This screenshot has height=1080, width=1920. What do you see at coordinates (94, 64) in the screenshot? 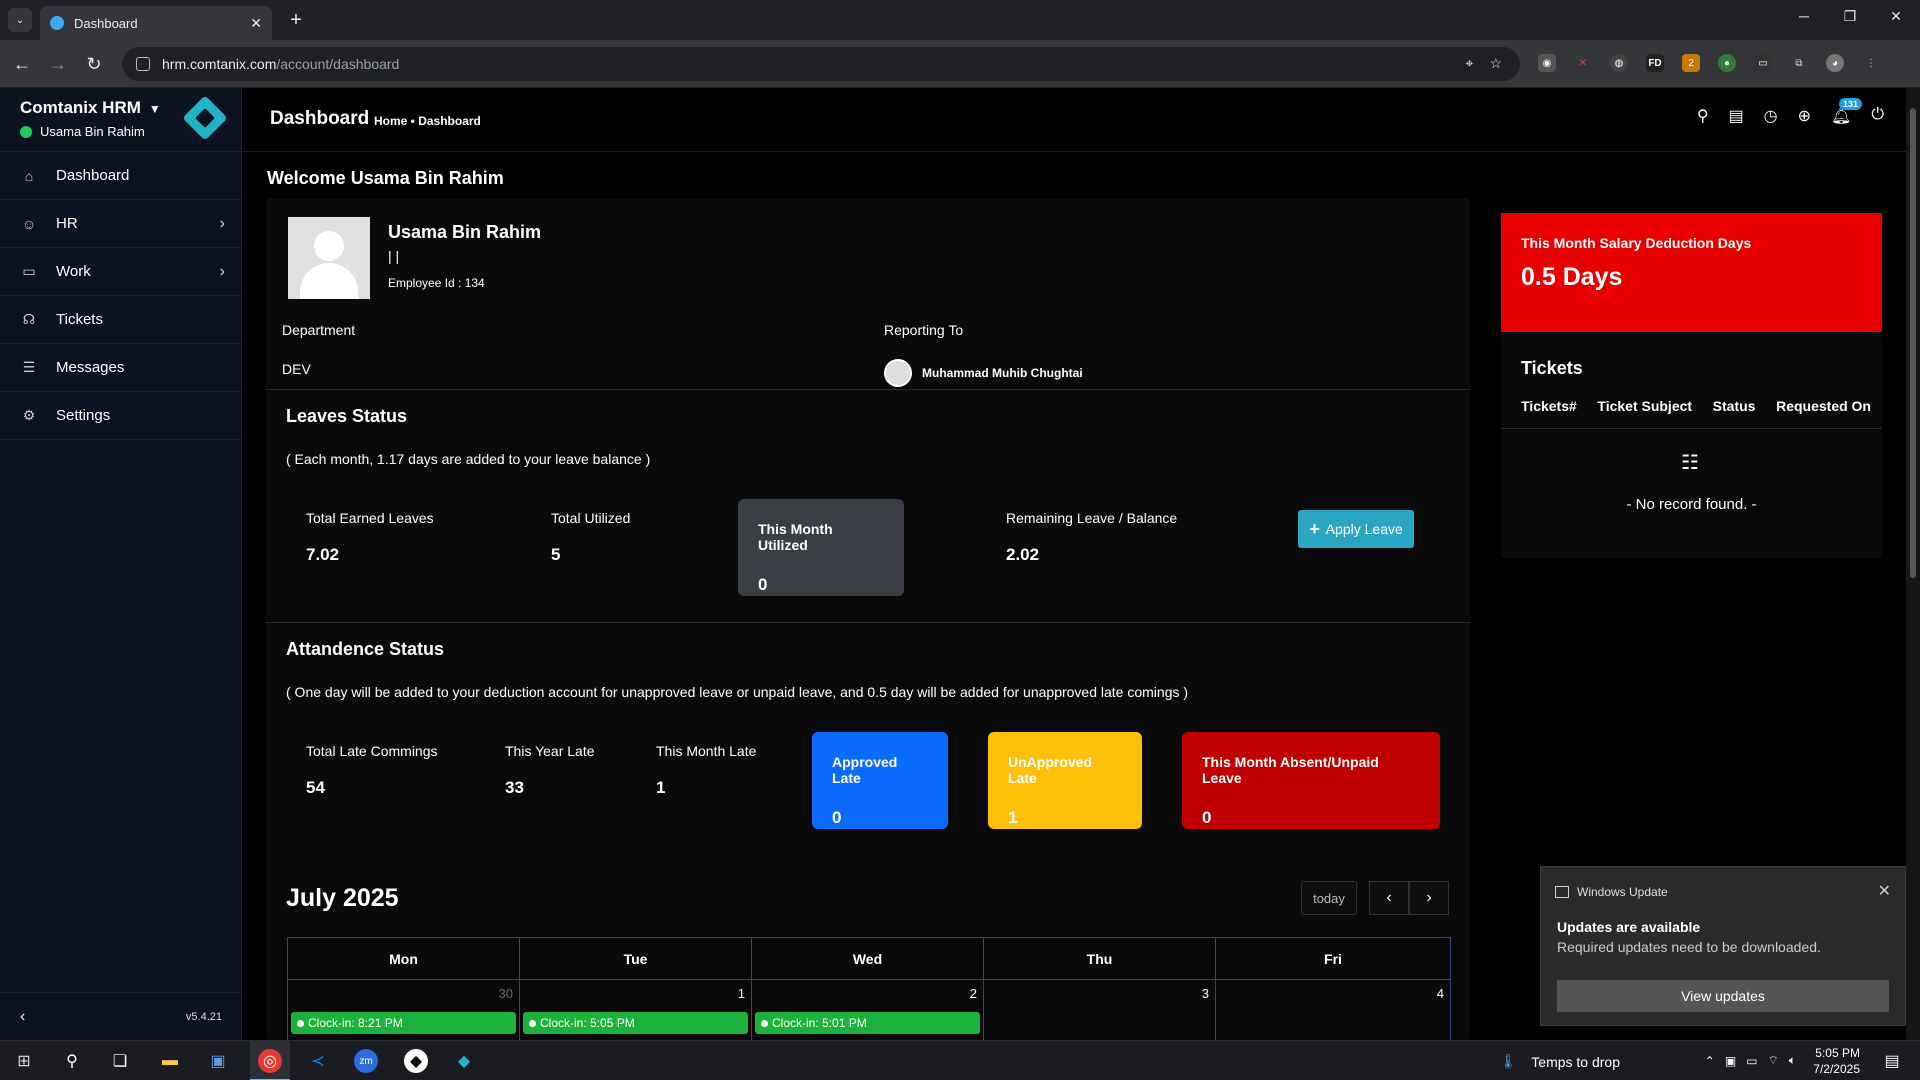
I see `reload-button: ↻` at bounding box center [94, 64].